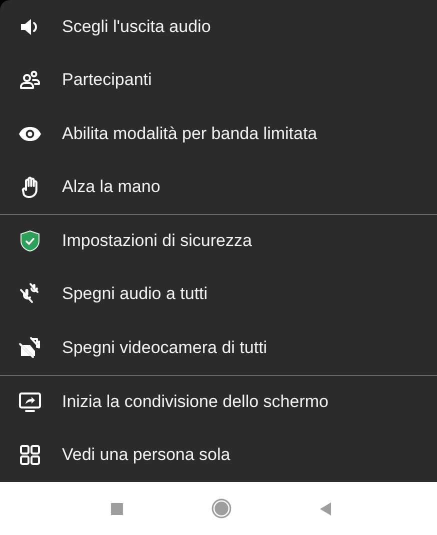 This screenshot has width=437, height=535. I want to click on menu-item-label: Inizia la condivisione dello schermo, so click(195, 402).